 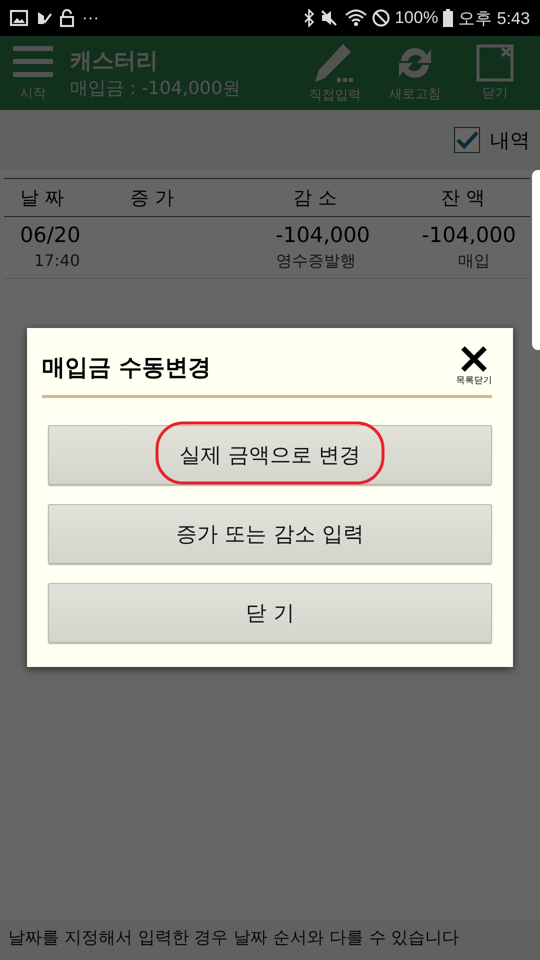 What do you see at coordinates (19, 18) in the screenshot?
I see `image-icon` at bounding box center [19, 18].